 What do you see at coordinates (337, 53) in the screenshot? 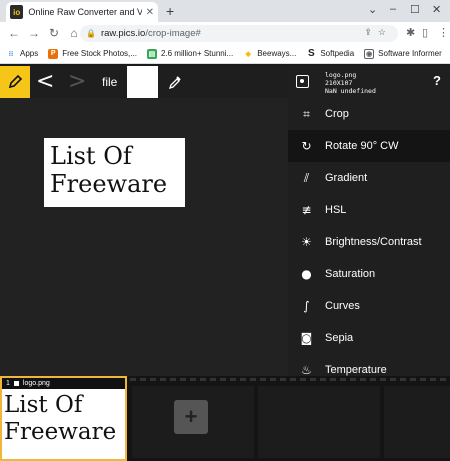
I see `bookmark-label: Softpedia` at bounding box center [337, 53].